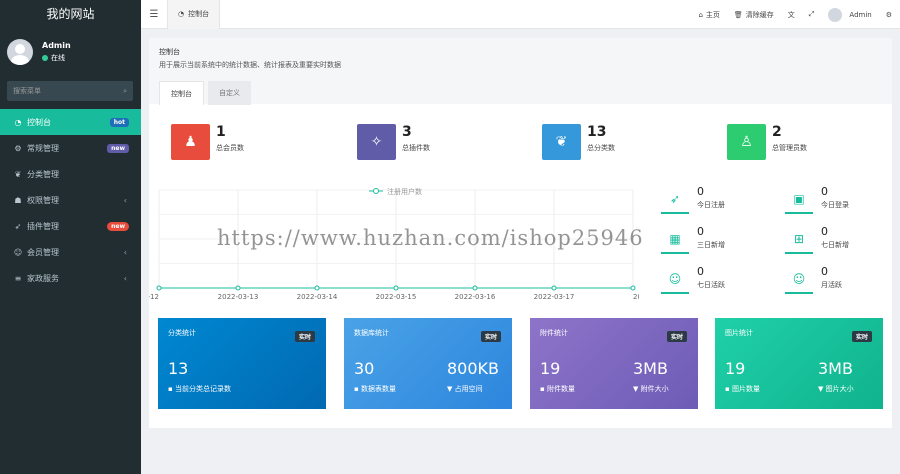 The height and width of the screenshot is (474, 900). What do you see at coordinates (395, 191) in the screenshot?
I see `chart-legend: 注册用户数` at bounding box center [395, 191].